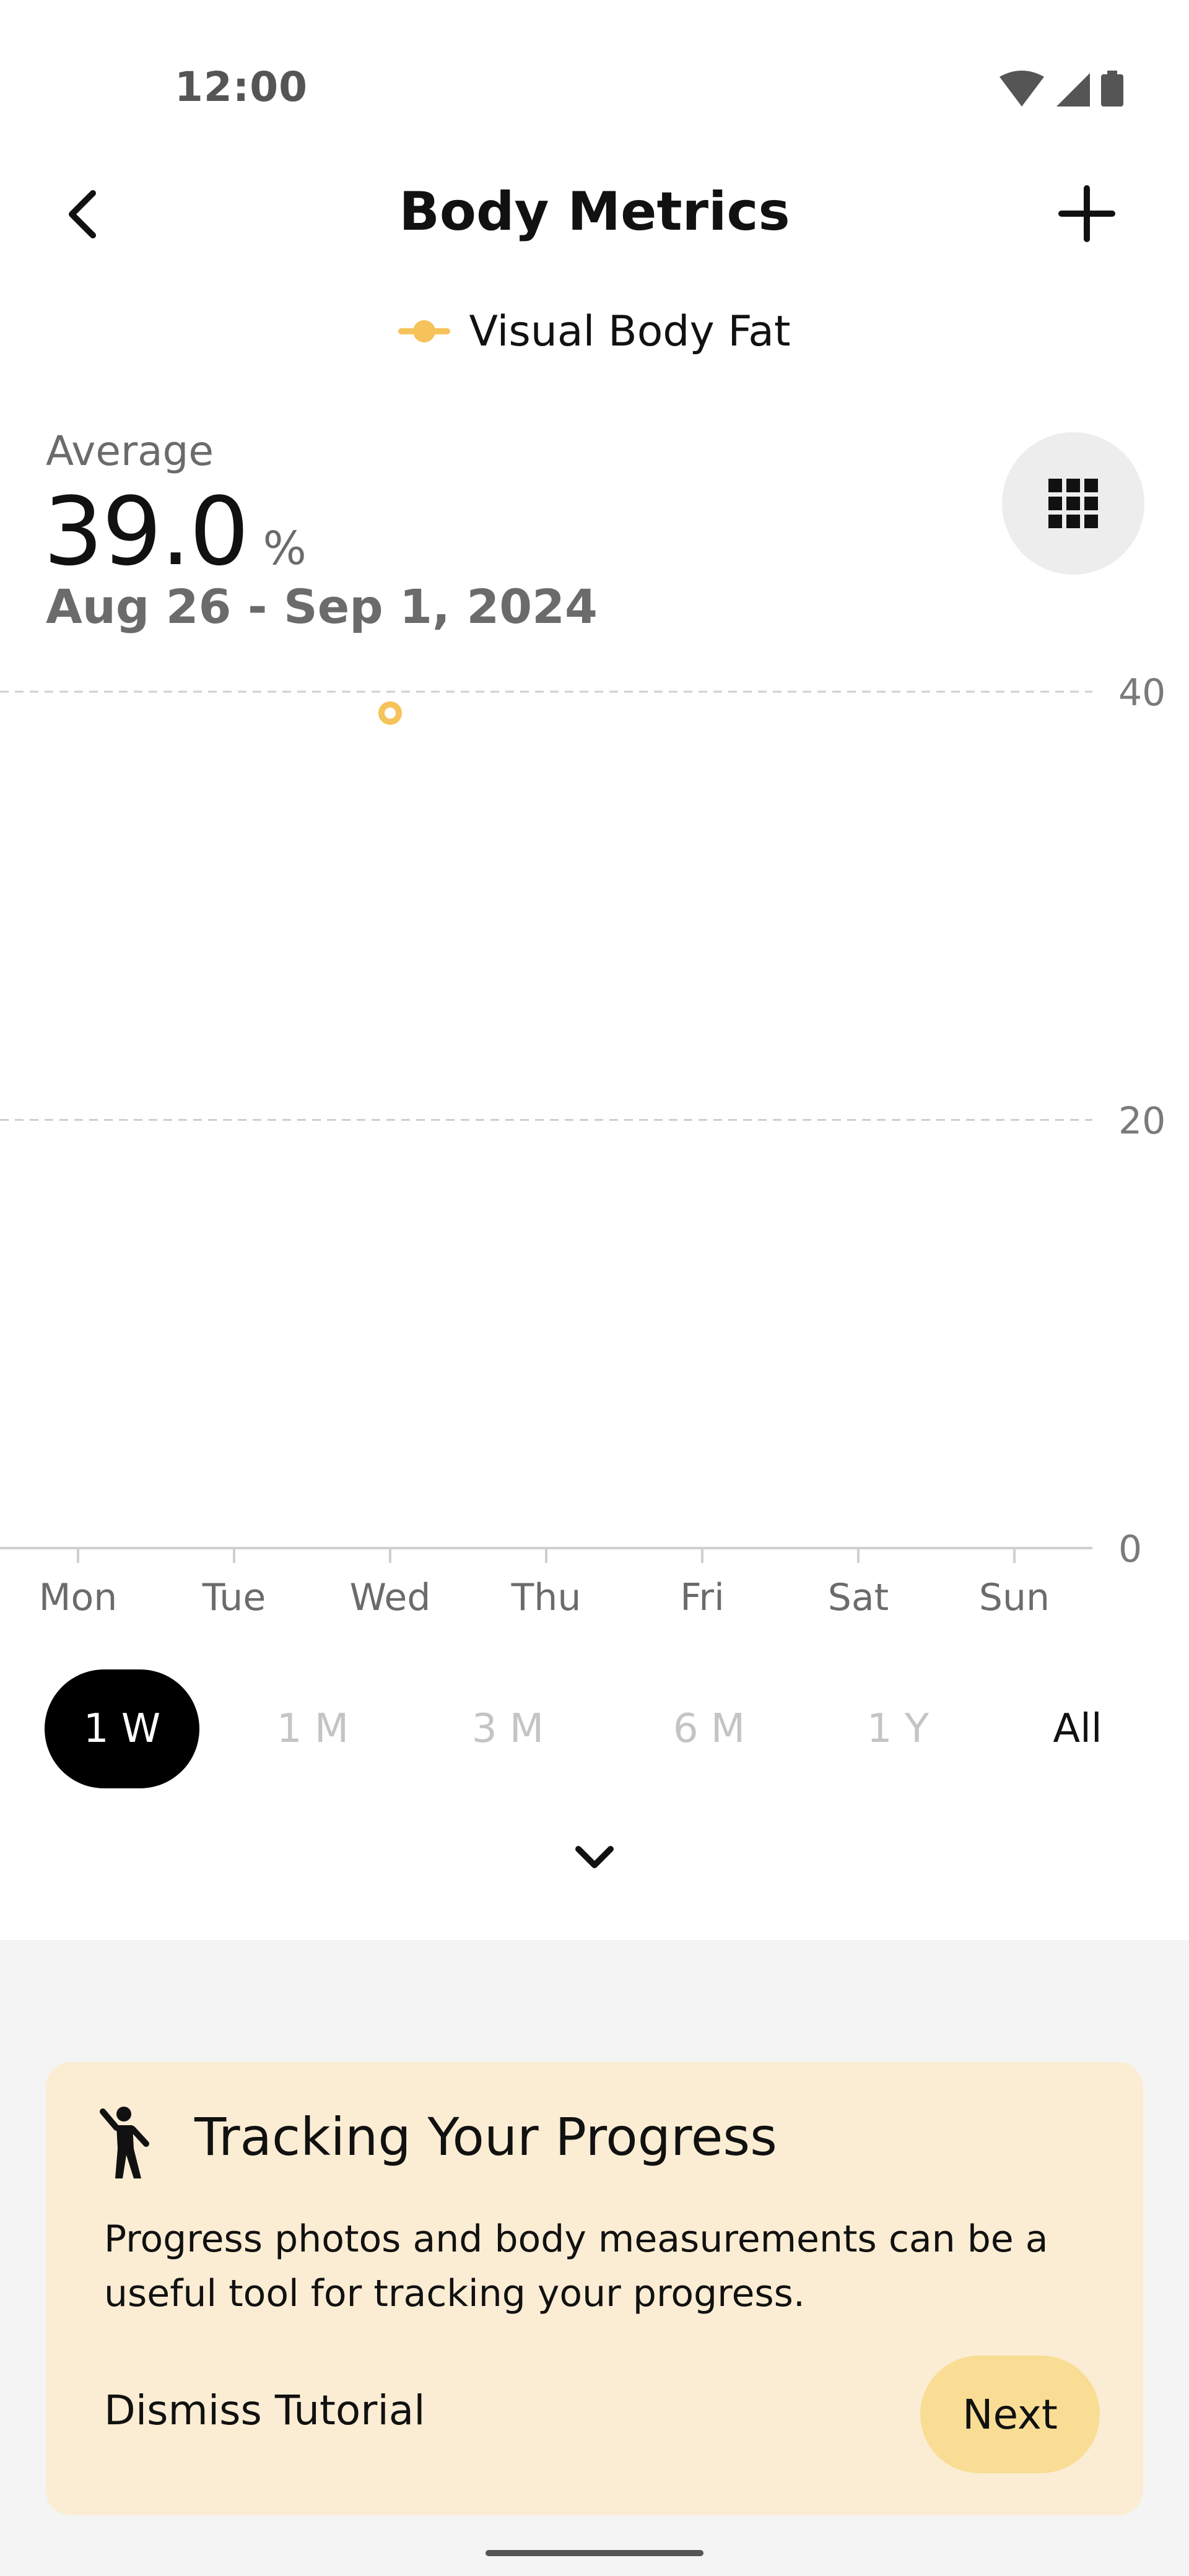  I want to click on chart-legend: Visual Body Fat, so click(594, 331).